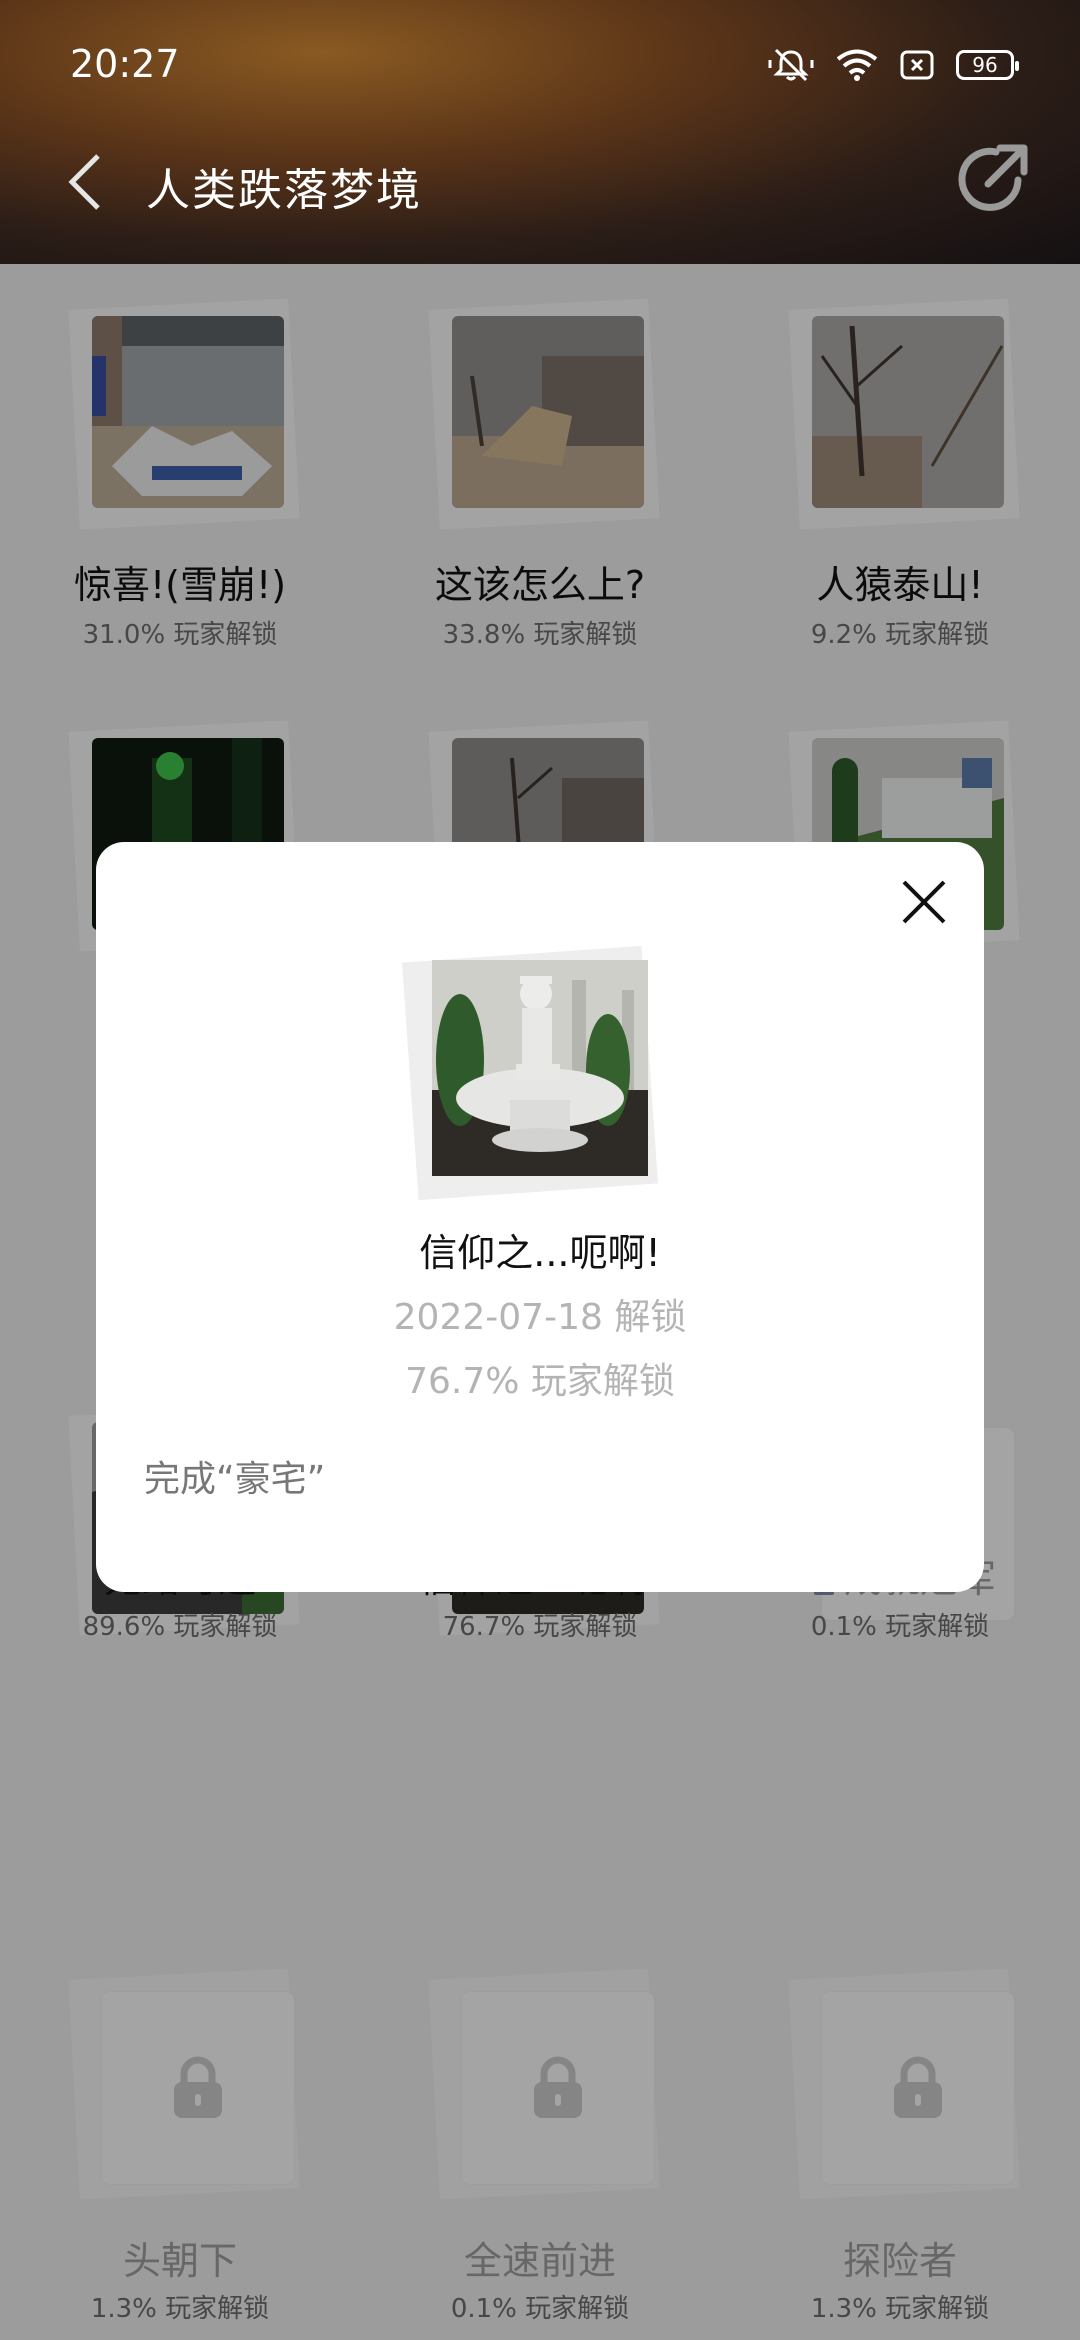  Describe the element at coordinates (540, 1381) in the screenshot. I see `dialog-unlock-rate: 76.7% 玩家解锁` at that location.